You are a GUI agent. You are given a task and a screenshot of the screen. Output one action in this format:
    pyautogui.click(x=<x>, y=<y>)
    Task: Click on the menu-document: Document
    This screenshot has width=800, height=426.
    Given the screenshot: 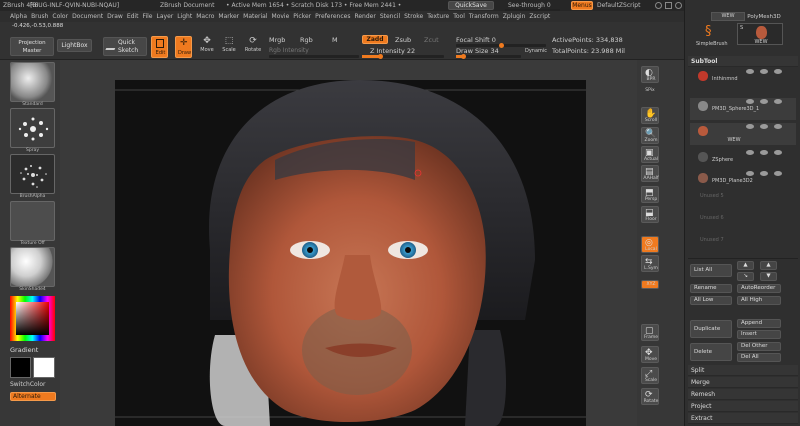 What is the action you would take?
    pyautogui.click(x=87, y=16)
    